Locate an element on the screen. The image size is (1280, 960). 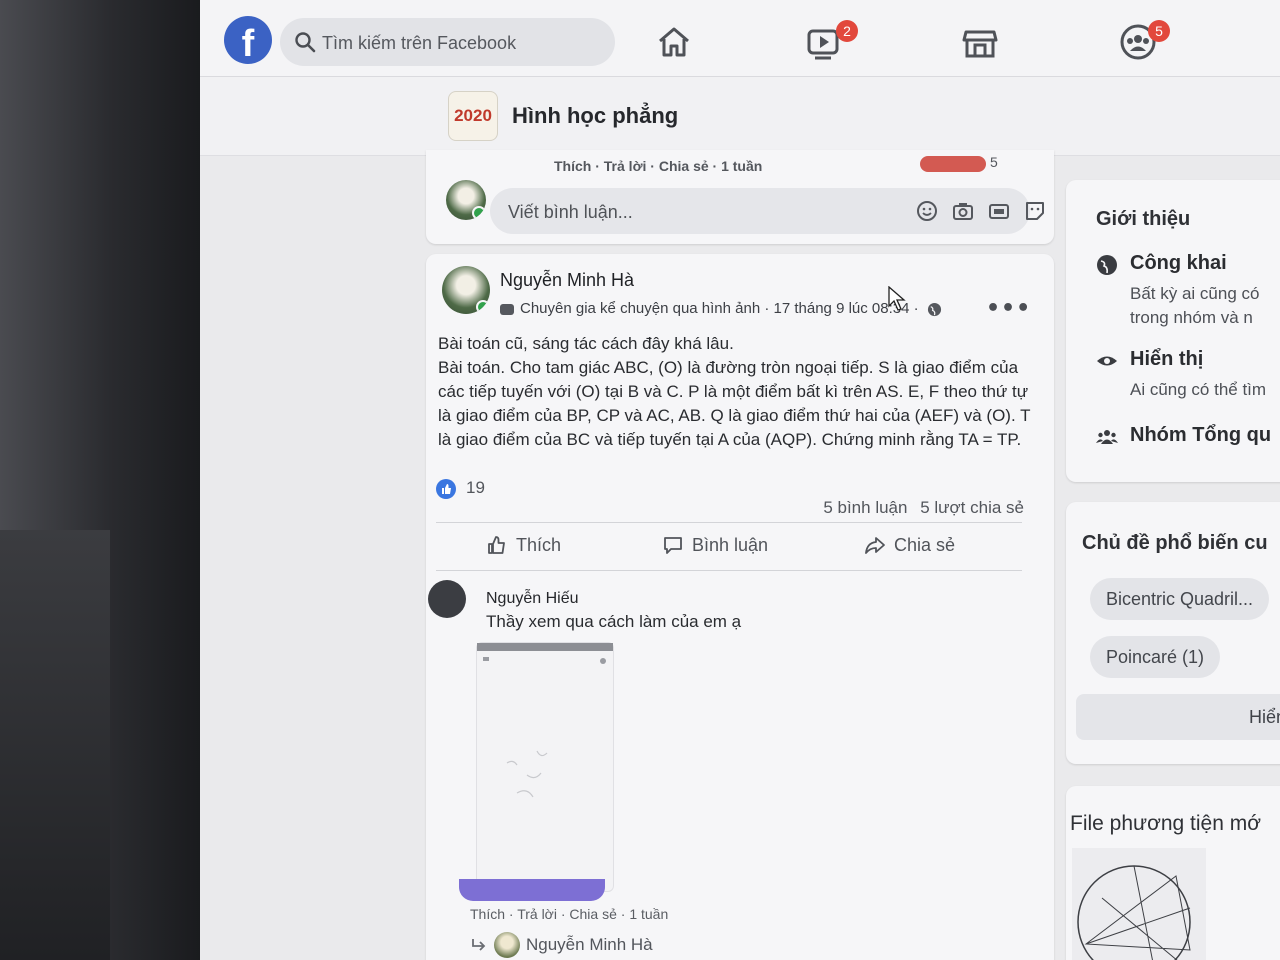
current-user-avatar is located at coordinates (466, 200).